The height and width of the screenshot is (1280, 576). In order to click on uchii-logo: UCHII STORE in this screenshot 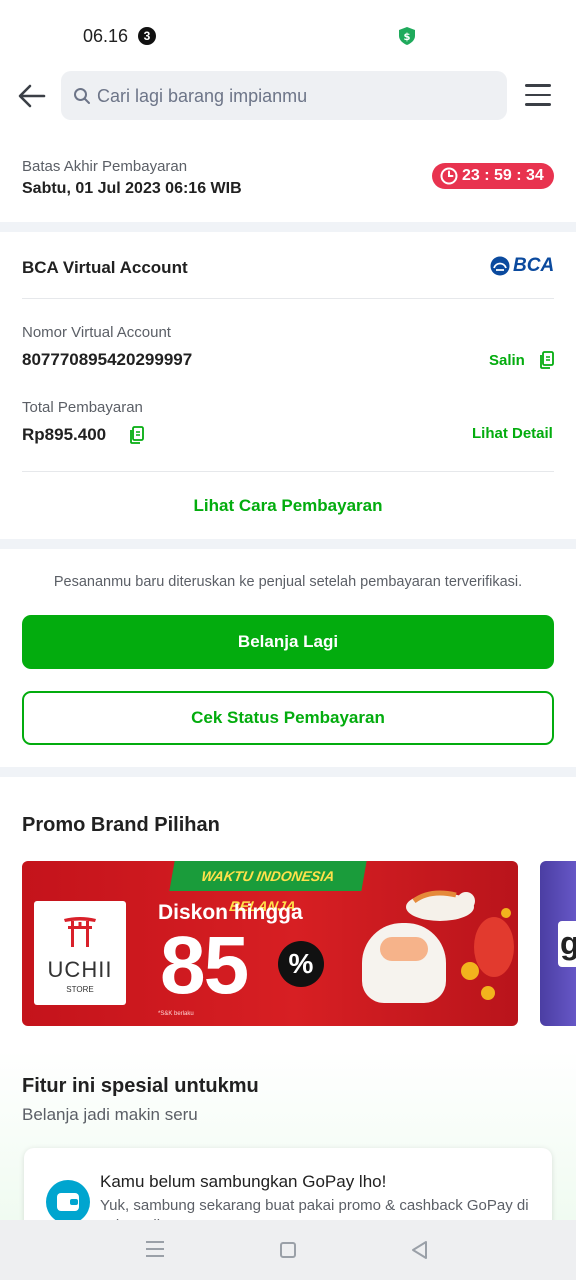, I will do `click(80, 953)`.